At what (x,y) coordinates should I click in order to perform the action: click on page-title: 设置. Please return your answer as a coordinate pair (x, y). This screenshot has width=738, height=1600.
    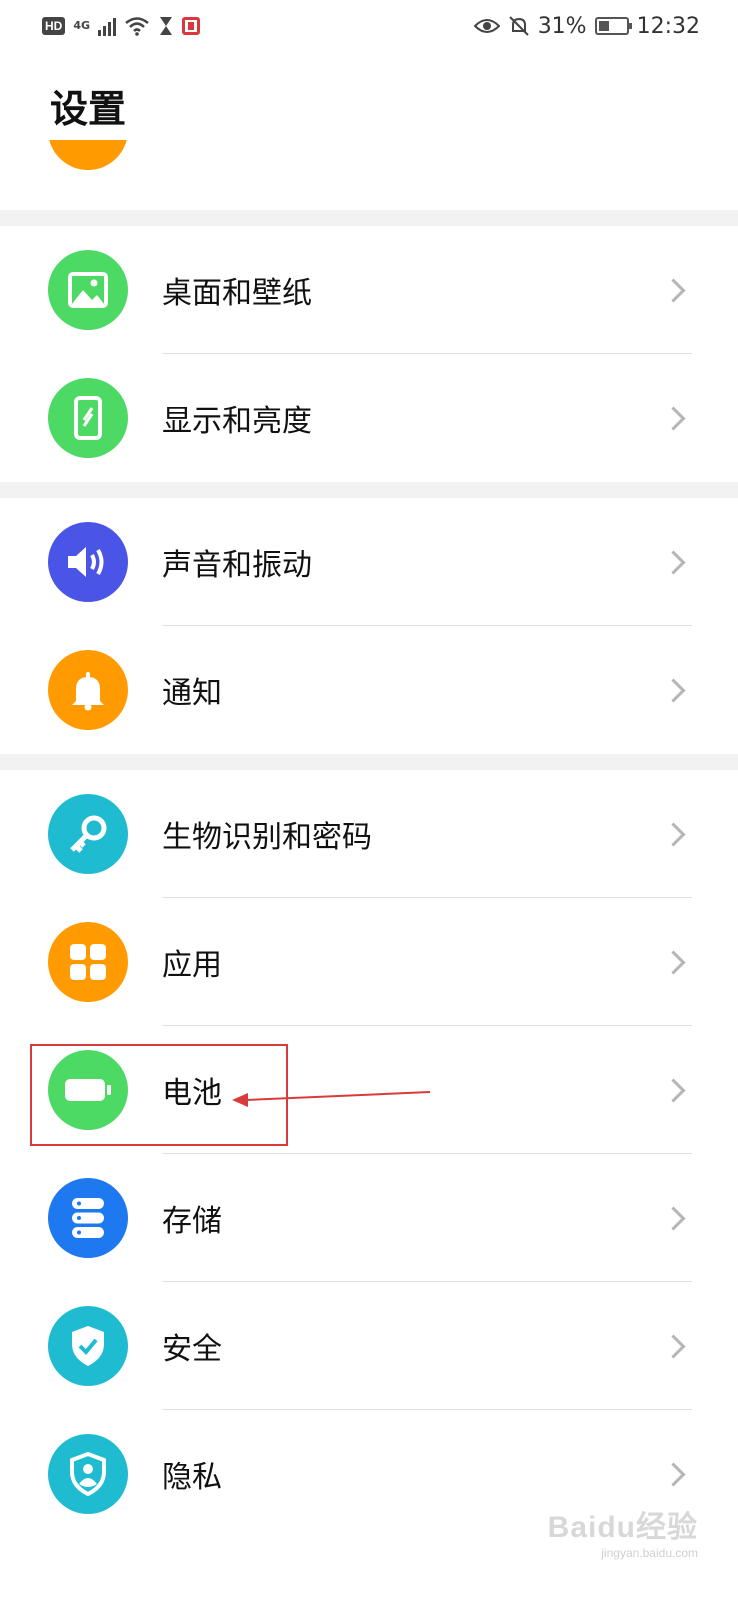
    Looking at the image, I should click on (88, 109).